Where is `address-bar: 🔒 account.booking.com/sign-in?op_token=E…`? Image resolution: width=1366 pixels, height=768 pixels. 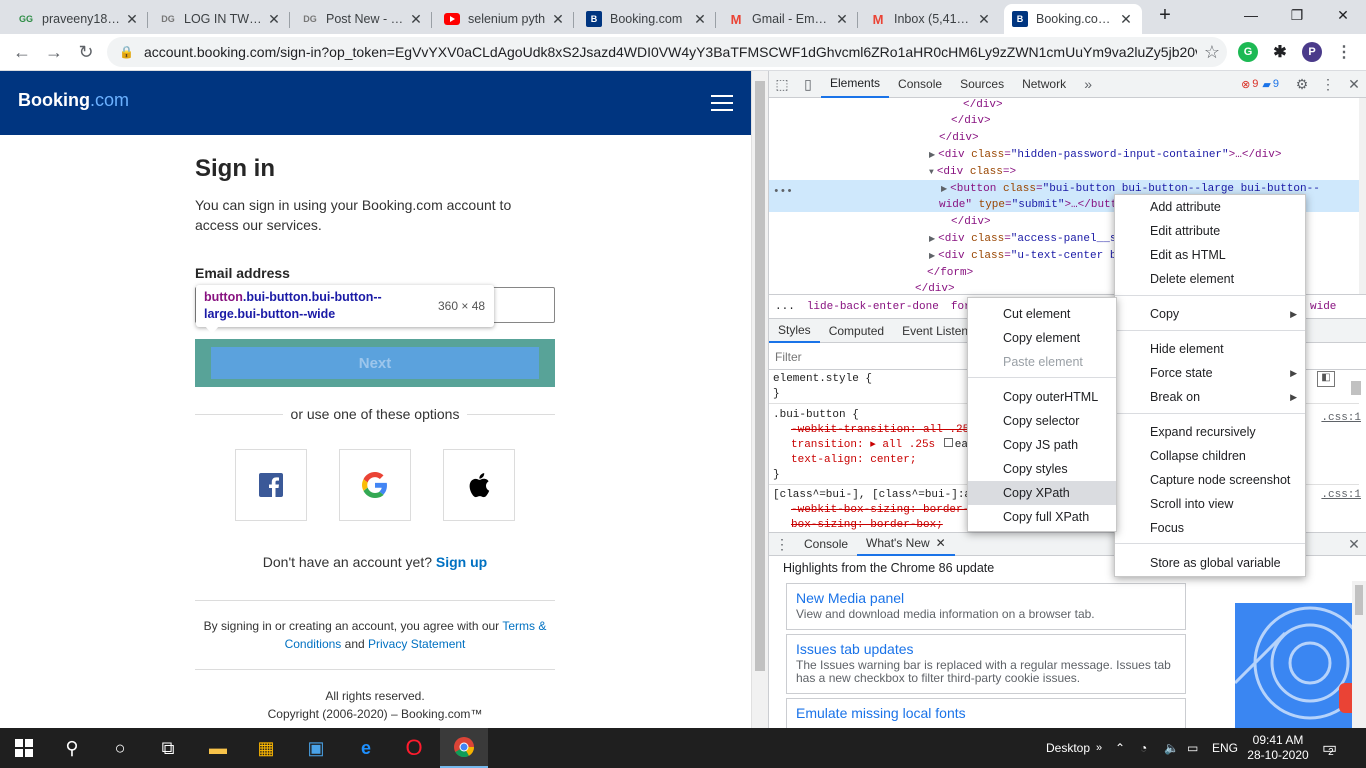
address-bar: 🔒 account.booking.com/sign-in?op_token=E… is located at coordinates (667, 52).